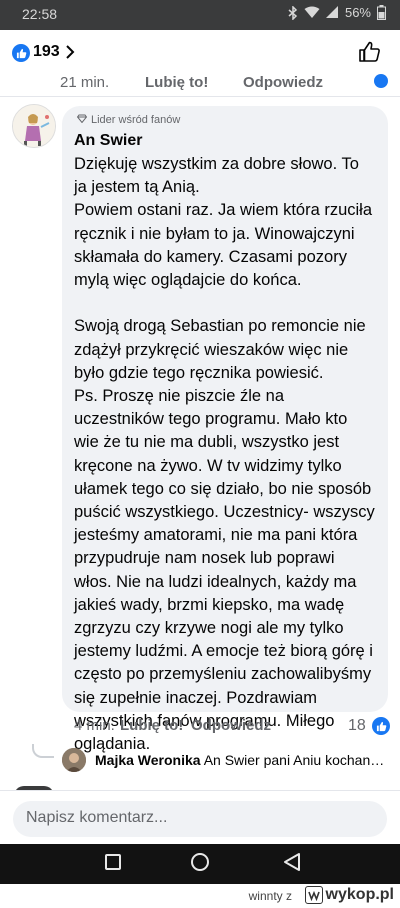 This screenshot has width=400, height=908. Describe the element at coordinates (292, 864) in the screenshot. I see `back-icon` at that location.